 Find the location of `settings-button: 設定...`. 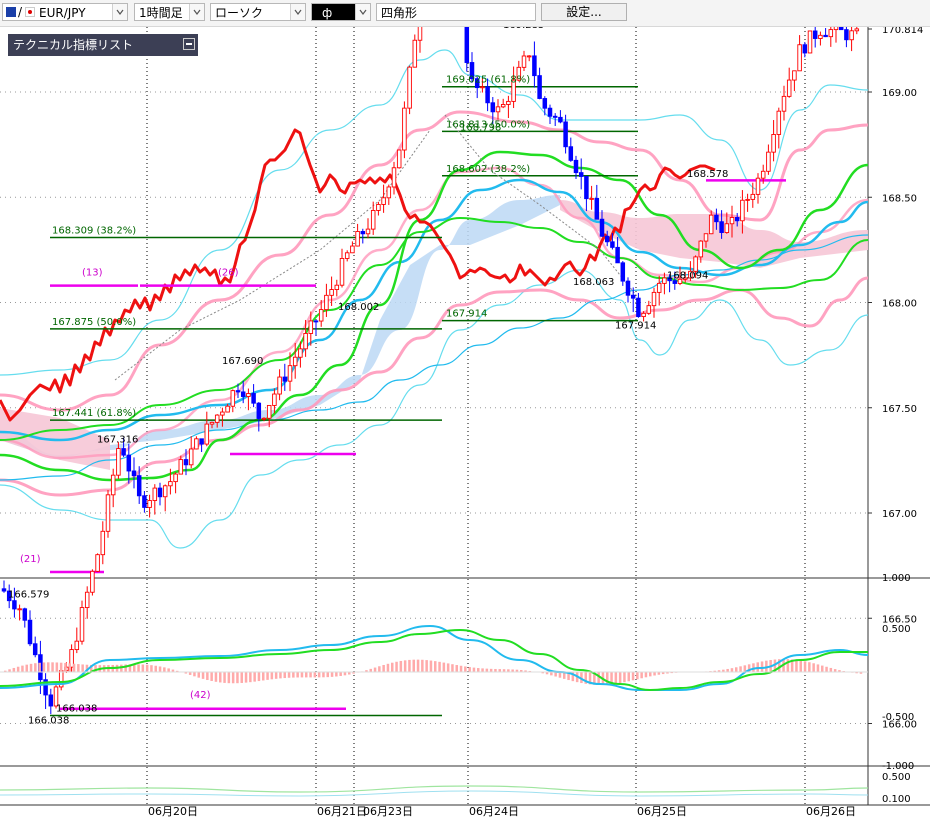

settings-button: 設定... is located at coordinates (584, 12).